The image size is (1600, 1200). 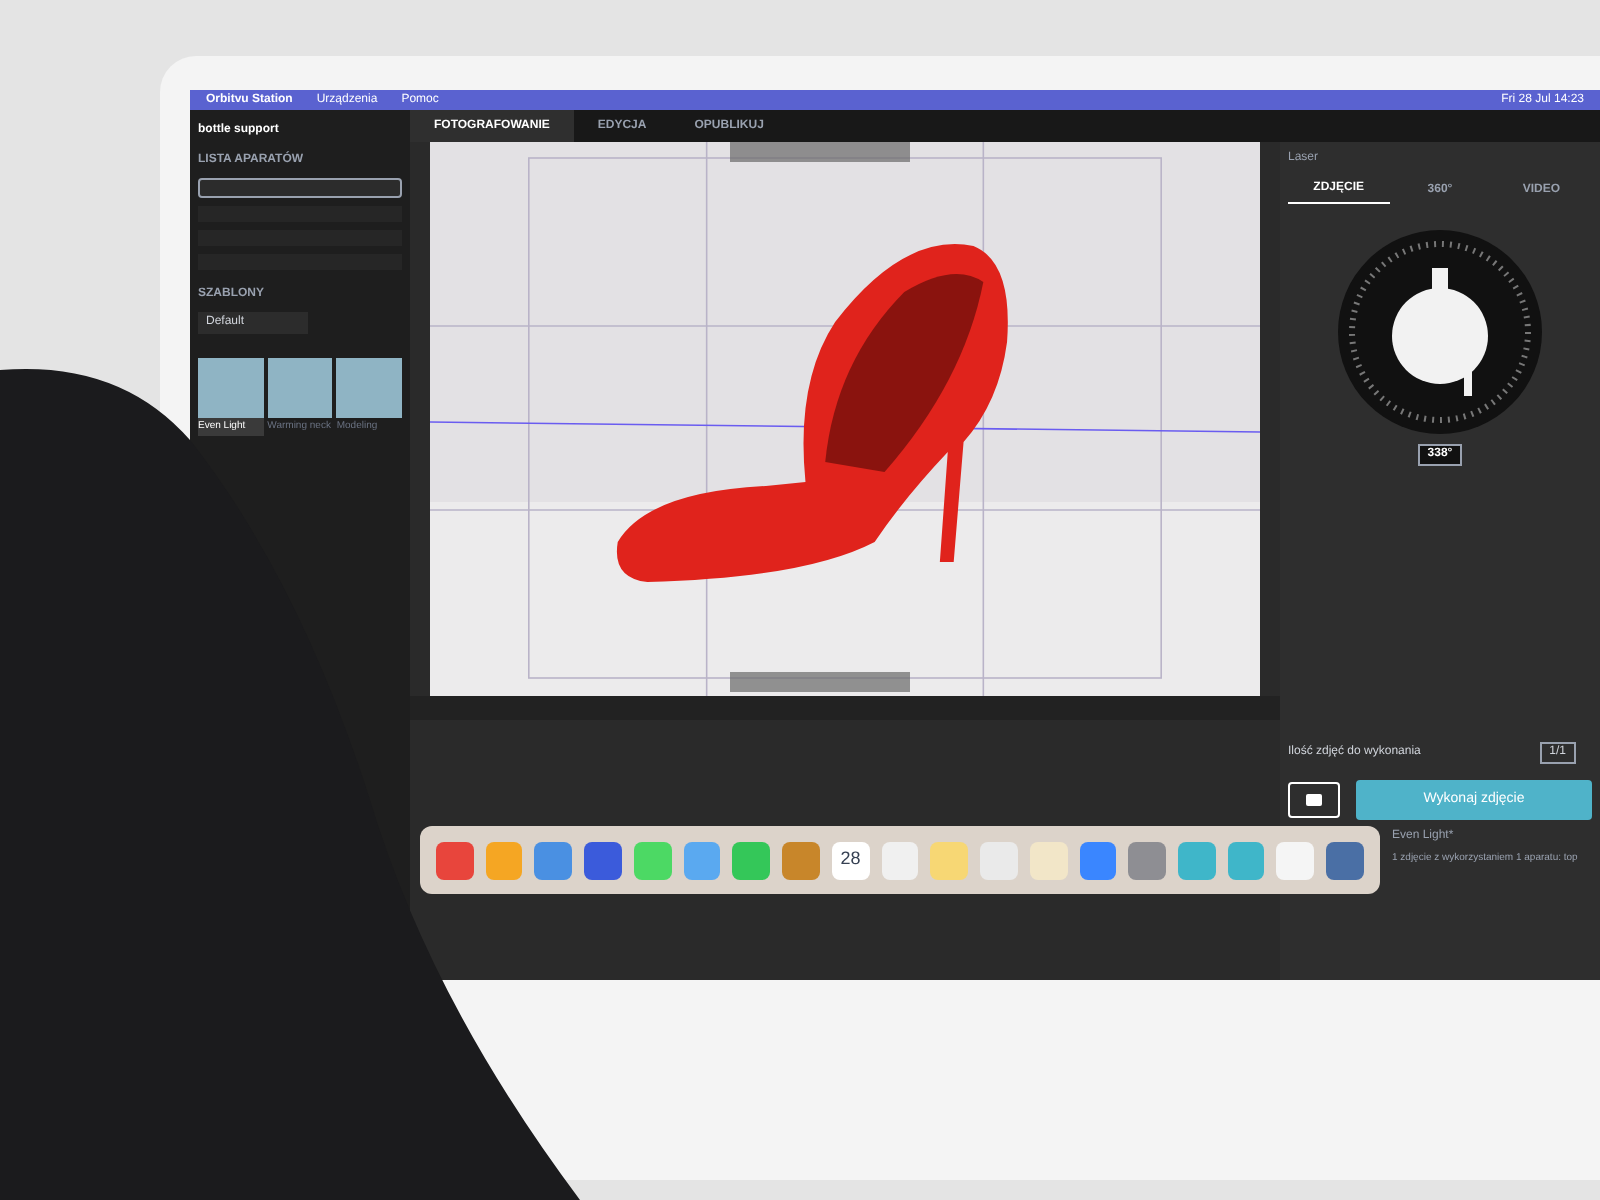 What do you see at coordinates (300, 188) in the screenshot?
I see `camera-row` at bounding box center [300, 188].